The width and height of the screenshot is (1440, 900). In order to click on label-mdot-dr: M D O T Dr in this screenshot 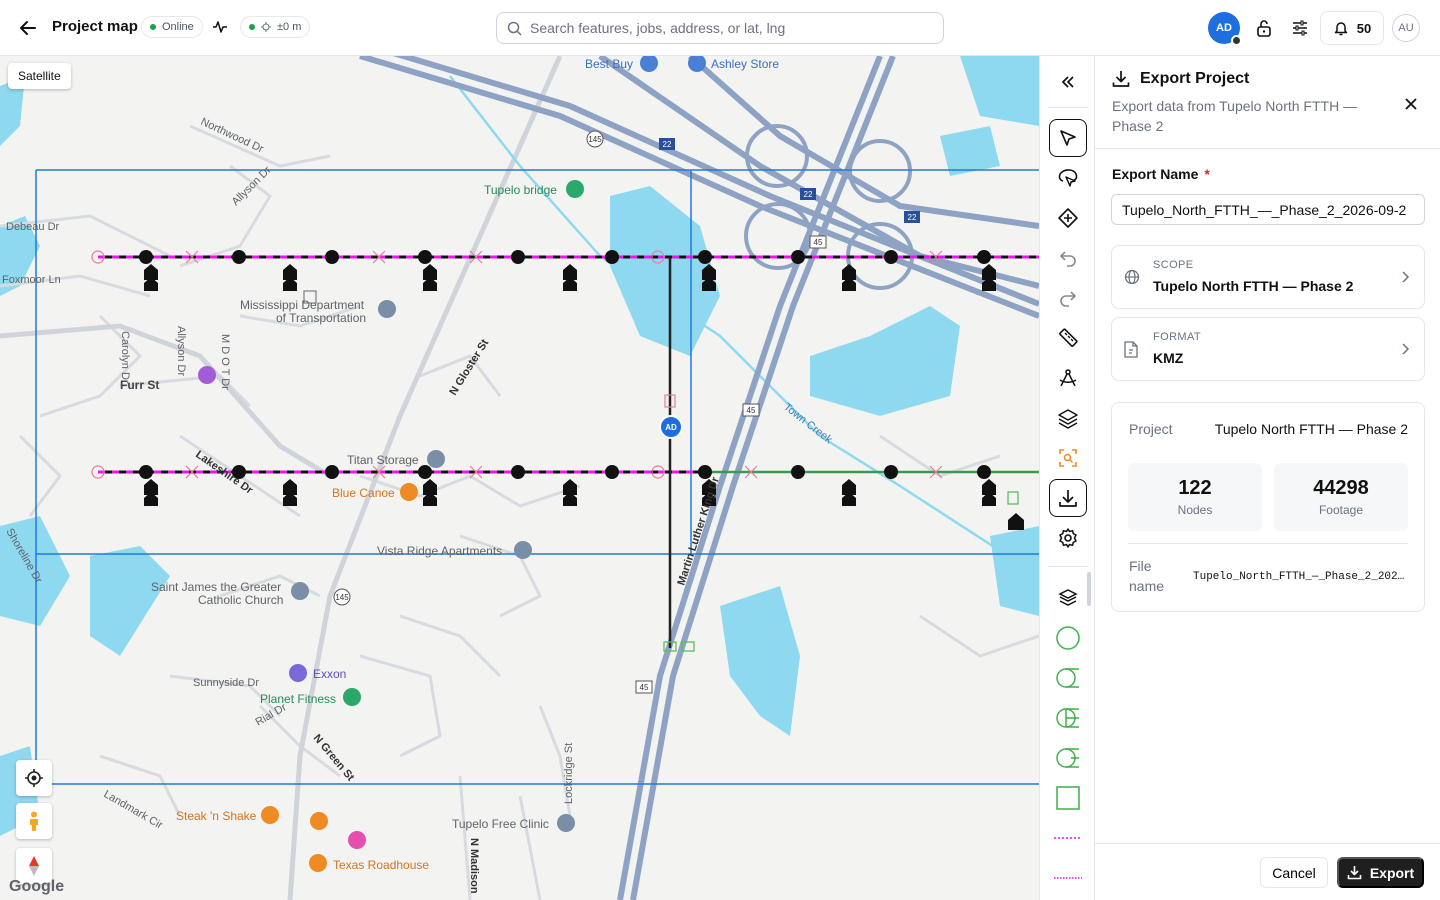, I will do `click(225, 362)`.